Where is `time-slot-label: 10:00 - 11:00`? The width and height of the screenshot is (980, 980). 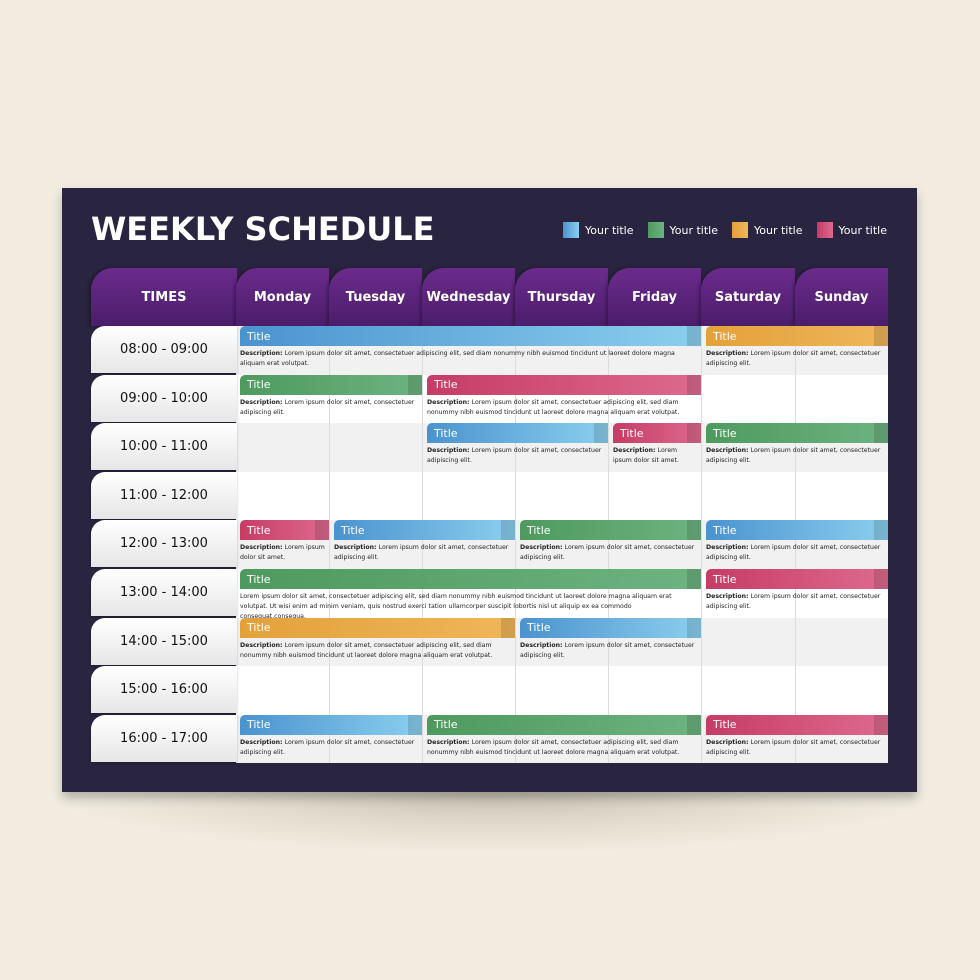 time-slot-label: 10:00 - 11:00 is located at coordinates (164, 447).